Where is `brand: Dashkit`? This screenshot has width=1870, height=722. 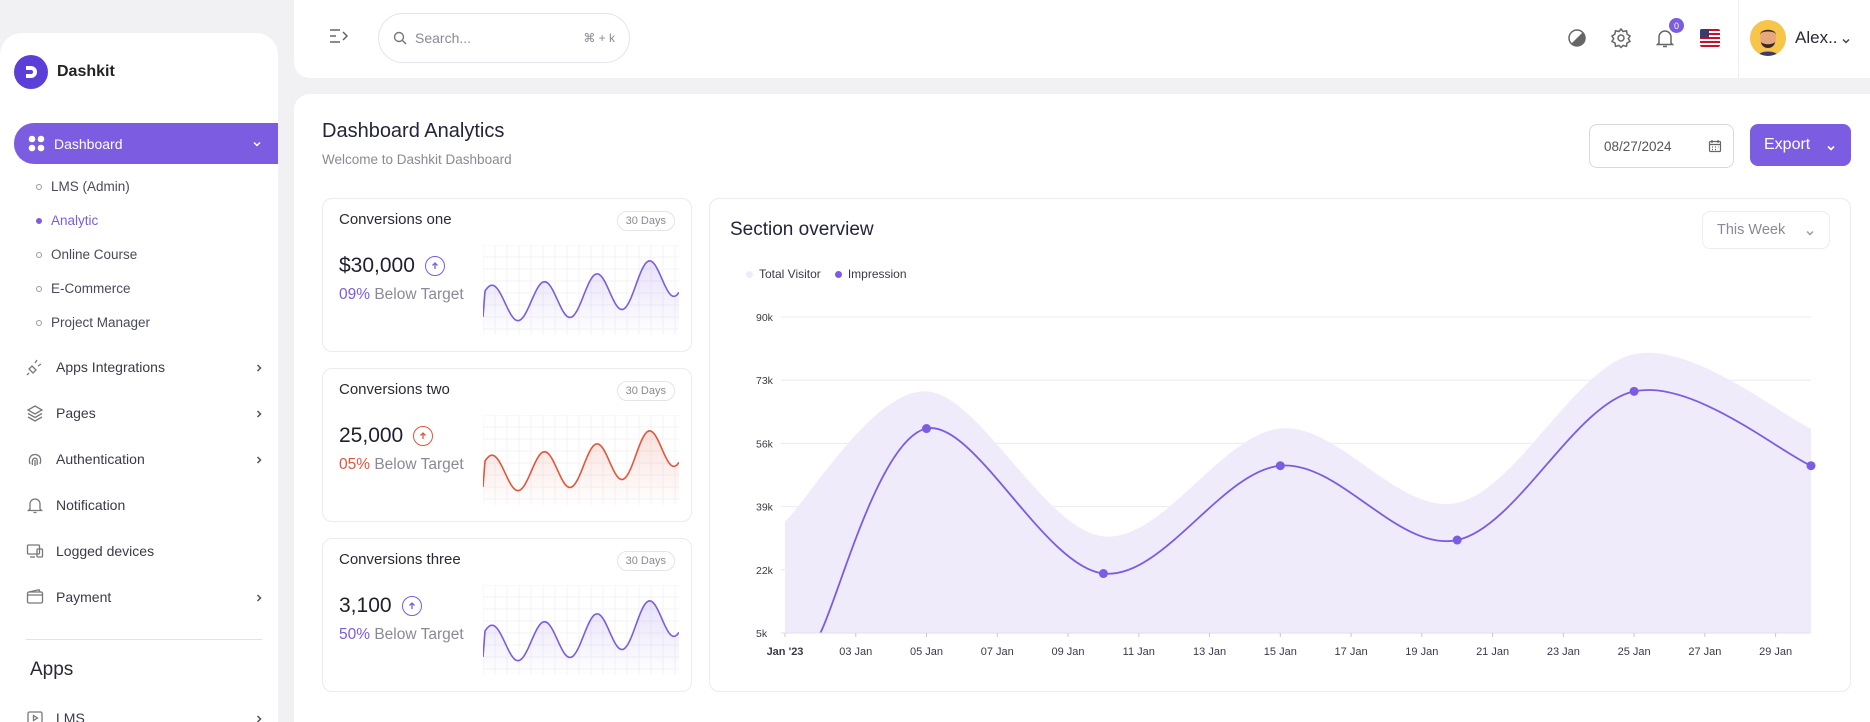
brand: Dashkit is located at coordinates (64, 72).